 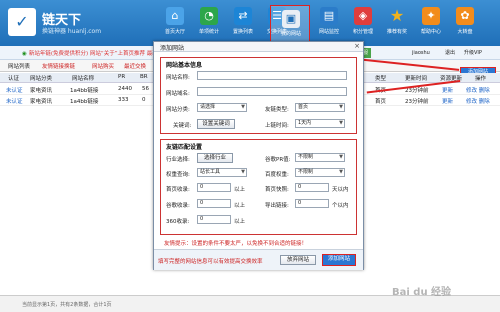 What do you see at coordinates (95, 53) in the screenshot?
I see `notice-text: ◉ 新站年链(免费提供积分) 网站“关于”上首页推荐 最新公告` at bounding box center [95, 53].